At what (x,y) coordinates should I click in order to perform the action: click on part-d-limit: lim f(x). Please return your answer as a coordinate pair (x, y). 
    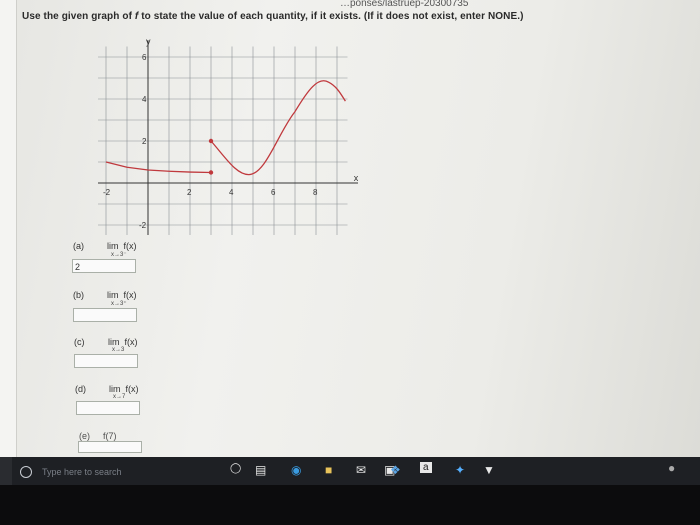
    Looking at the image, I should click on (124, 389).